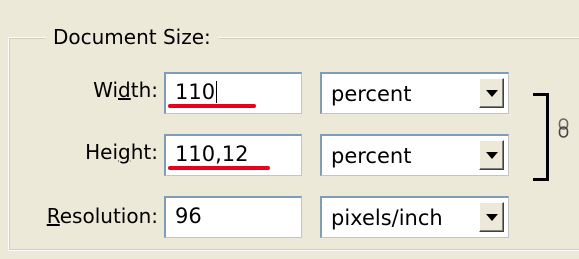 The image size is (579, 259). Describe the element at coordinates (371, 156) in the screenshot. I see `height-unit-value: percent` at that location.